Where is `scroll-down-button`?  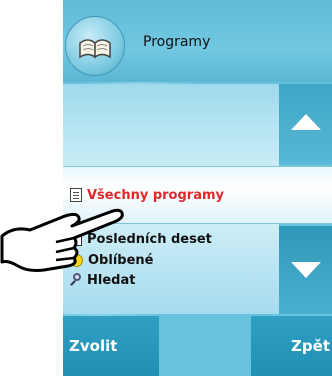
scroll-down-button is located at coordinates (305, 270).